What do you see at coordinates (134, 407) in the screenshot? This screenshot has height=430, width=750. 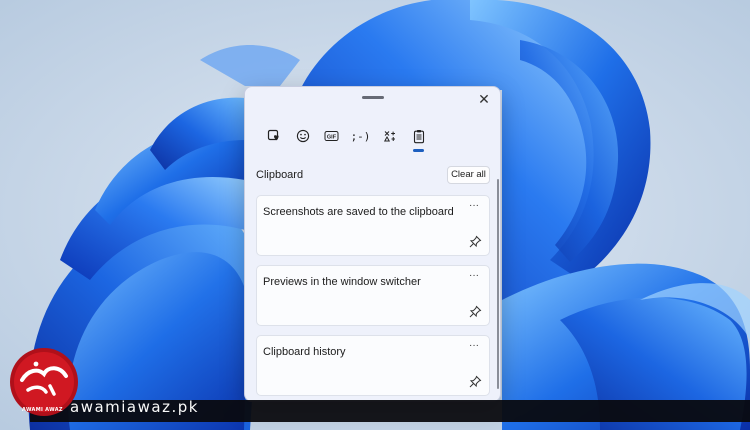 I see `watermark-site-text: awamiawaz.pk` at bounding box center [134, 407].